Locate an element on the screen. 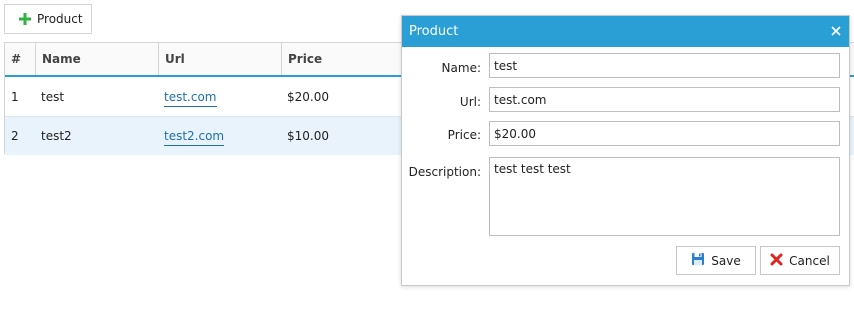 The image size is (854, 330). column-header-index: # is located at coordinates (20, 59).